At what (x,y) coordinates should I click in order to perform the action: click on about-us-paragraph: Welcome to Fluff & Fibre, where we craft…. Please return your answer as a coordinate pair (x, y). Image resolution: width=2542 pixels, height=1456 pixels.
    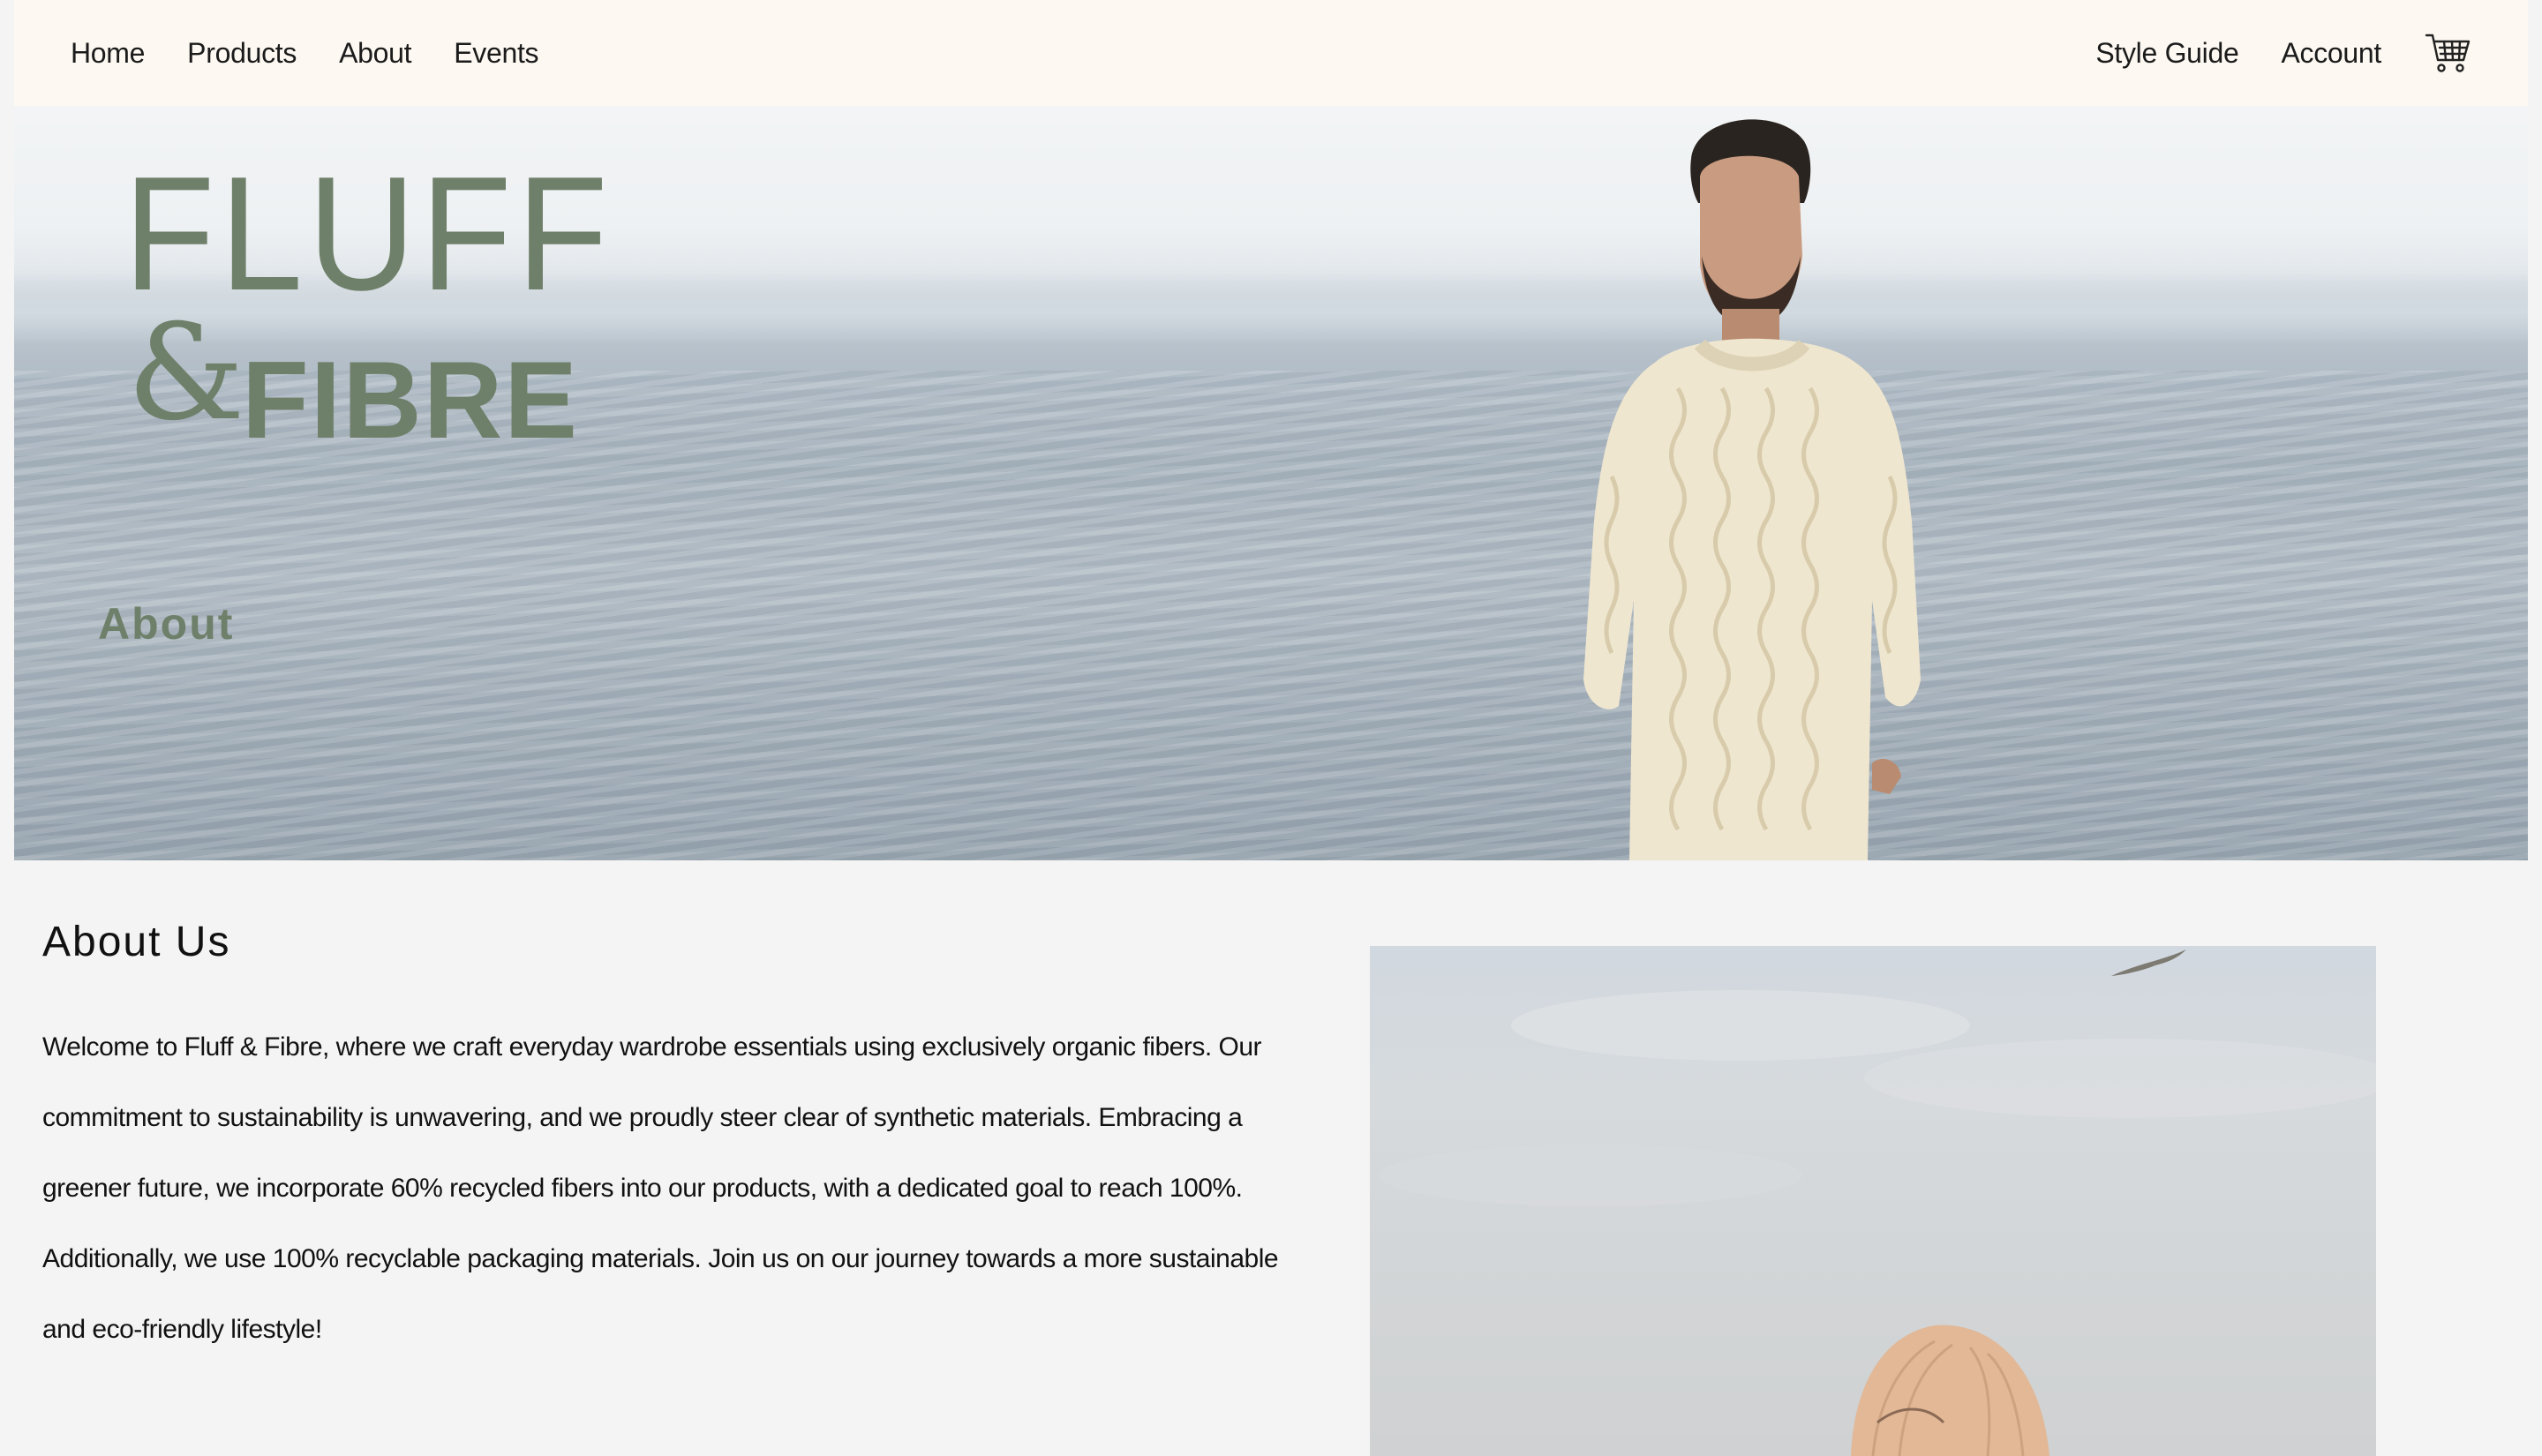
    Looking at the image, I should click on (660, 1188).